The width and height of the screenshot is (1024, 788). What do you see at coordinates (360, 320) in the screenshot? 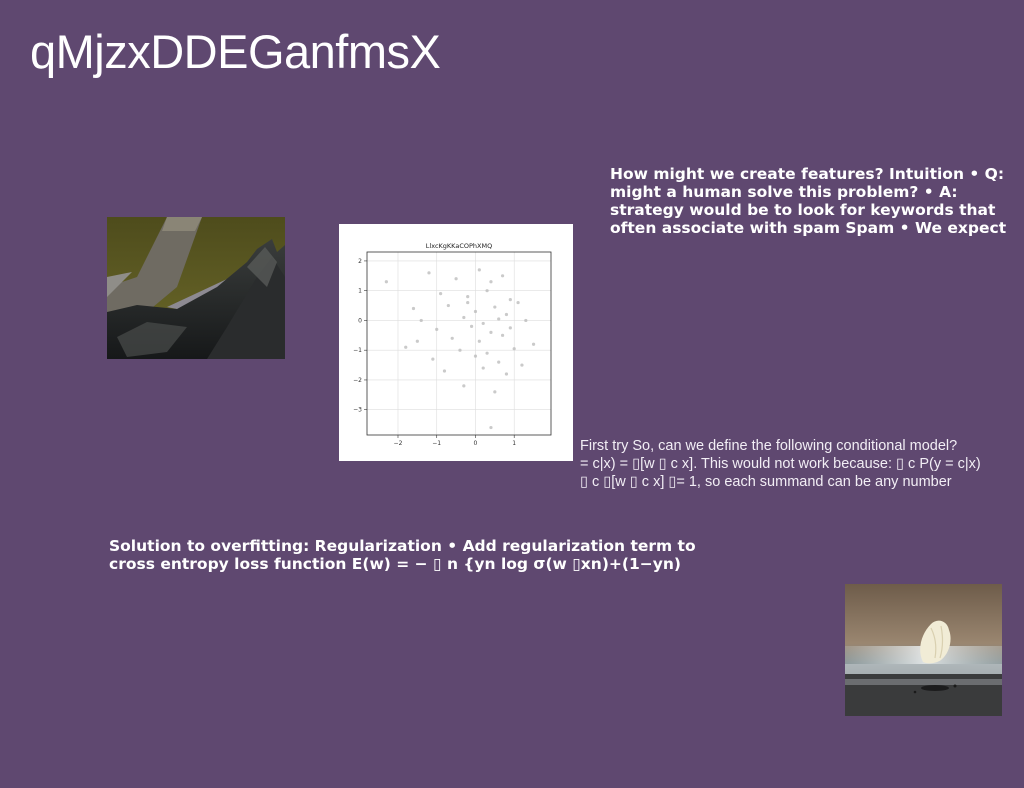
I see `y-tick-label: 0` at bounding box center [360, 320].